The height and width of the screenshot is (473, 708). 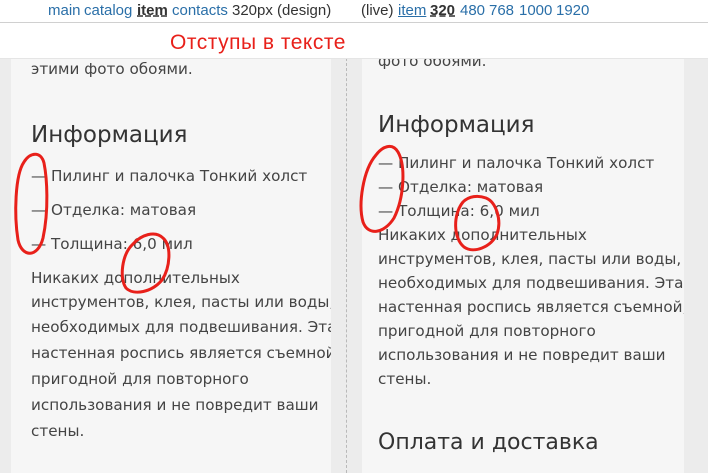 I want to click on annotation-bar: Отступы в тексте, so click(x=354, y=40).